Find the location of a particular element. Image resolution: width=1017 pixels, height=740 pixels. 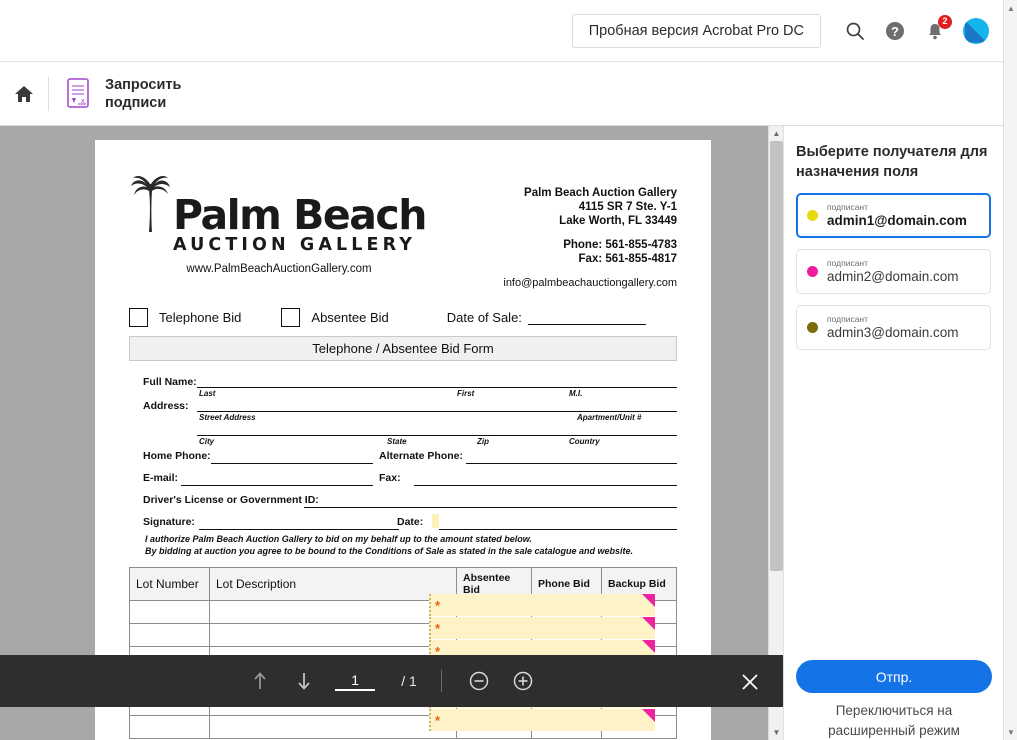

help-icon: ? is located at coordinates (895, 31).